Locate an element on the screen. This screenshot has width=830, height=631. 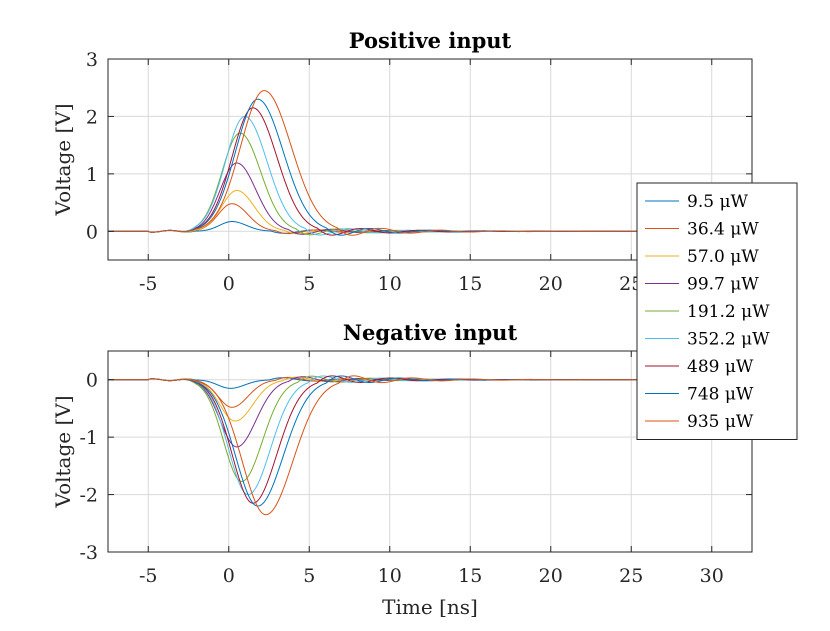
bottom-panel-title: Negative input is located at coordinates (430, 332).